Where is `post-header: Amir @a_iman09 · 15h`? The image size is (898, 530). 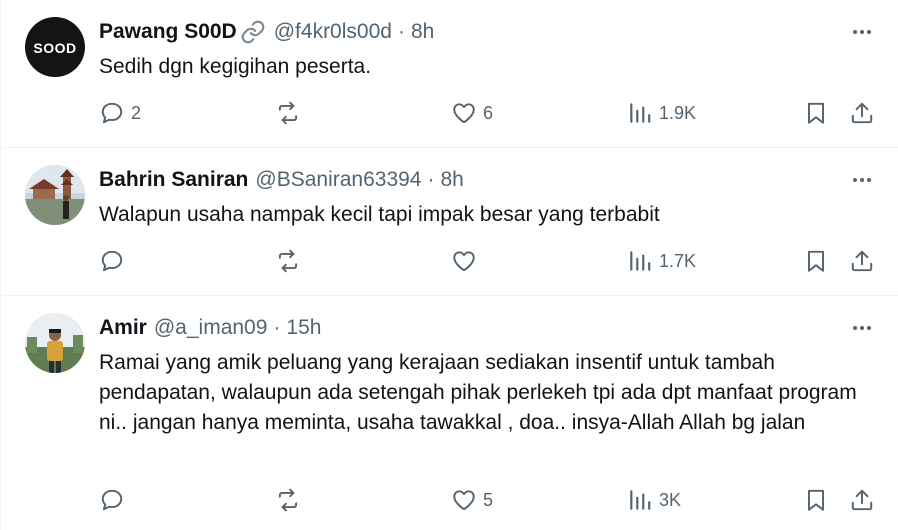
post-header: Amir @a_iman09 · 15h is located at coordinates (210, 328).